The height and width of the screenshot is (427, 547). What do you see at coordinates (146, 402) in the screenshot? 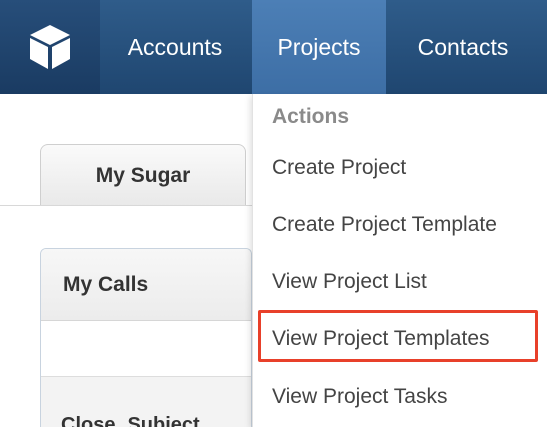
I see `dashlet-column-headers: Close Subject` at bounding box center [146, 402].